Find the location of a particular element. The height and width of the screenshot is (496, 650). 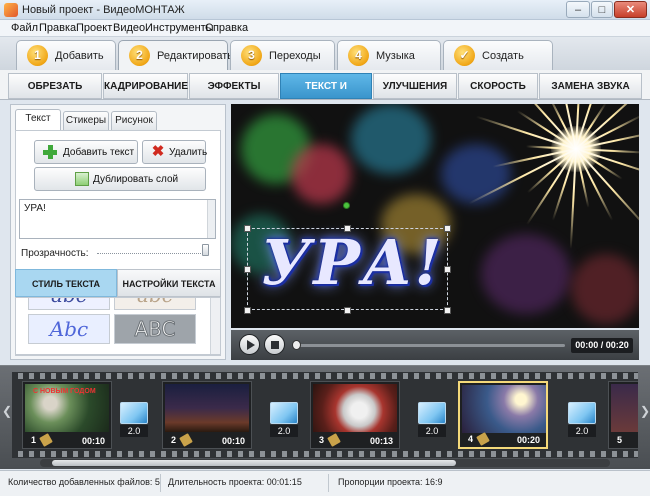

menu-tools: Инструменты is located at coordinates (179, 28).